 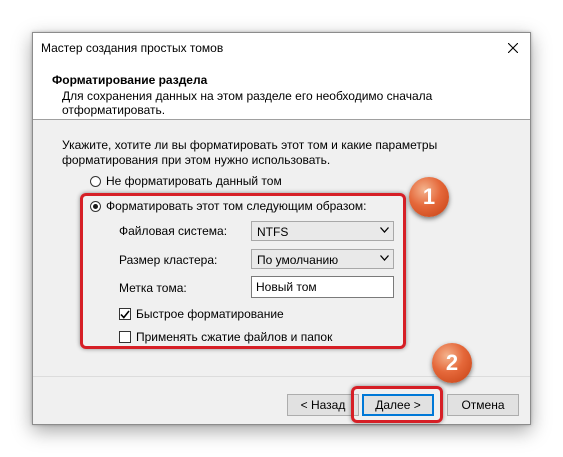 I want to click on radio-no-format: Не форматировать данный том, so click(x=186, y=181).